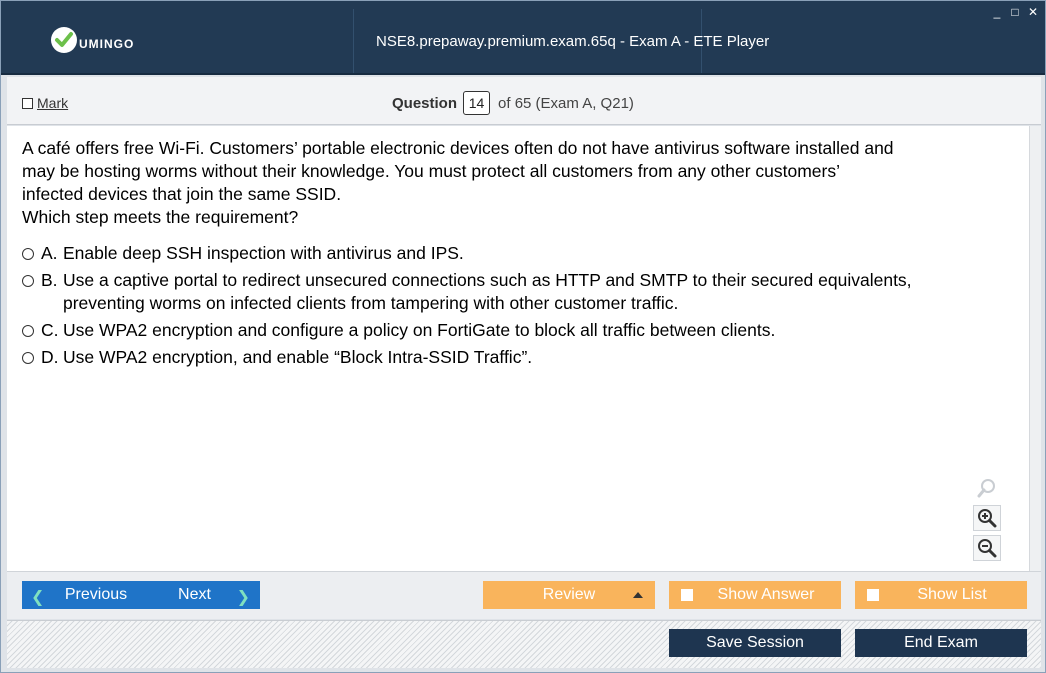  I want to click on previous-button: ❮ Previous, so click(87, 595).